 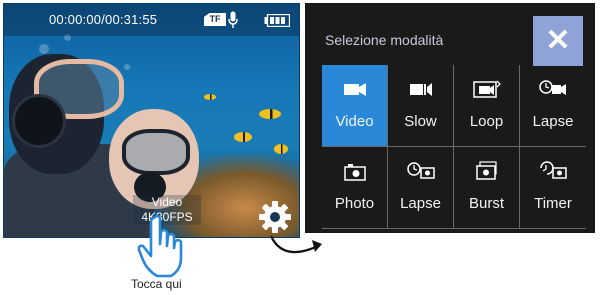 I want to click on video-camera-icon, so click(x=355, y=89).